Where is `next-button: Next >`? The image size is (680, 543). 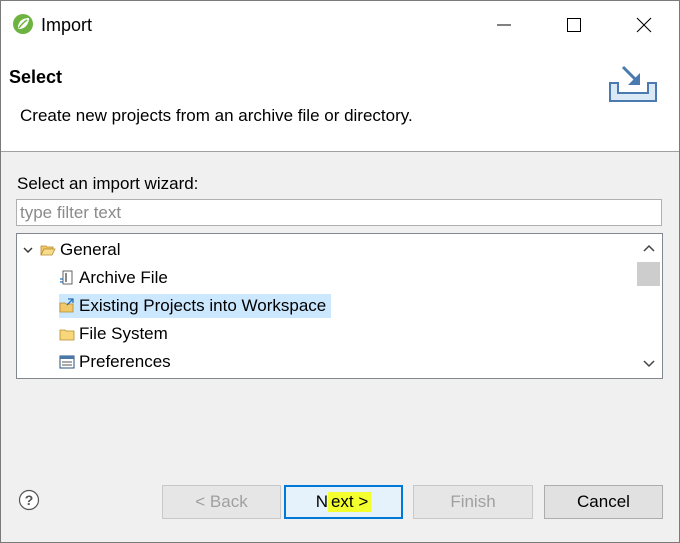 next-button: Next > is located at coordinates (343, 502).